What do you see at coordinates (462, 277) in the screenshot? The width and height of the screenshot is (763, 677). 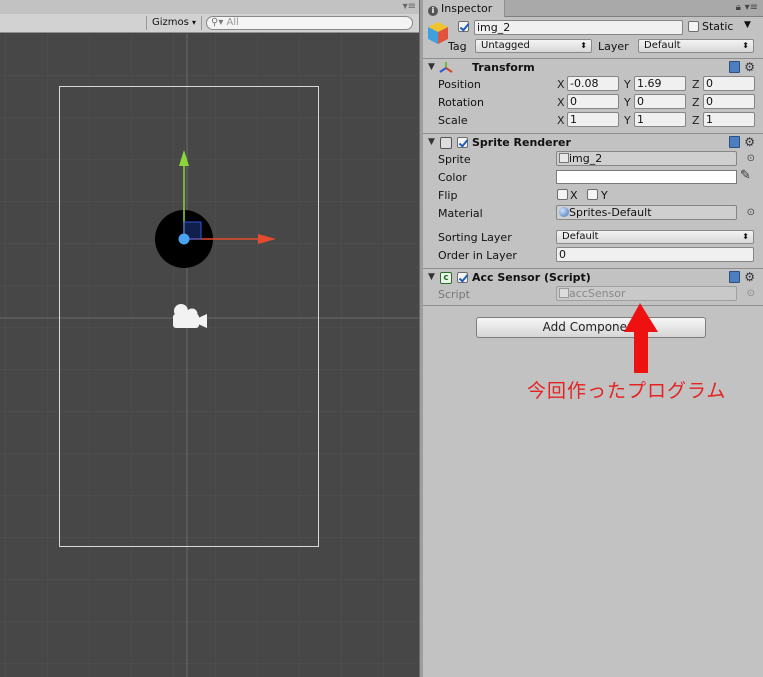 I see `acc-sensor-enabled-checkbox` at bounding box center [462, 277].